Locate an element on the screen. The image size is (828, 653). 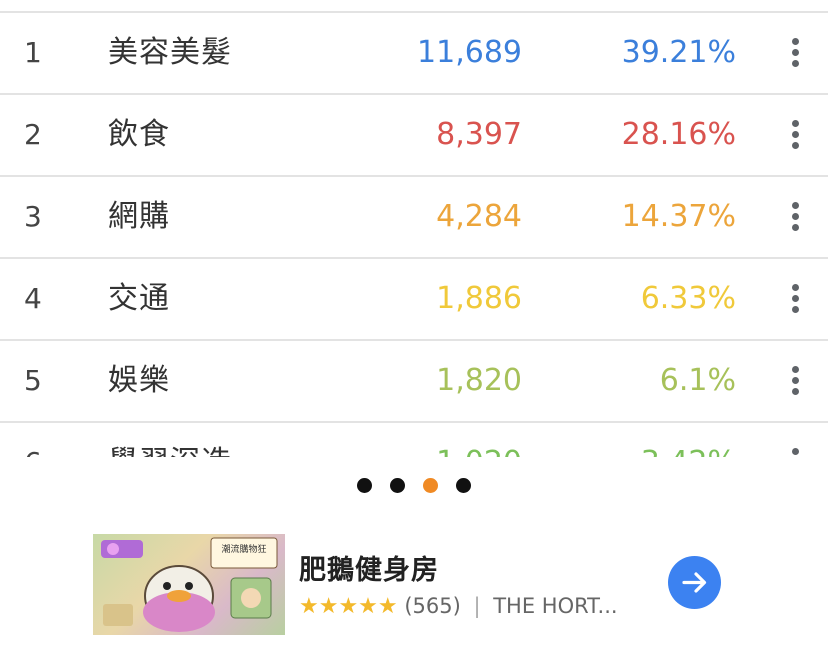
row-count: 1,020 is located at coordinates (479, 440).